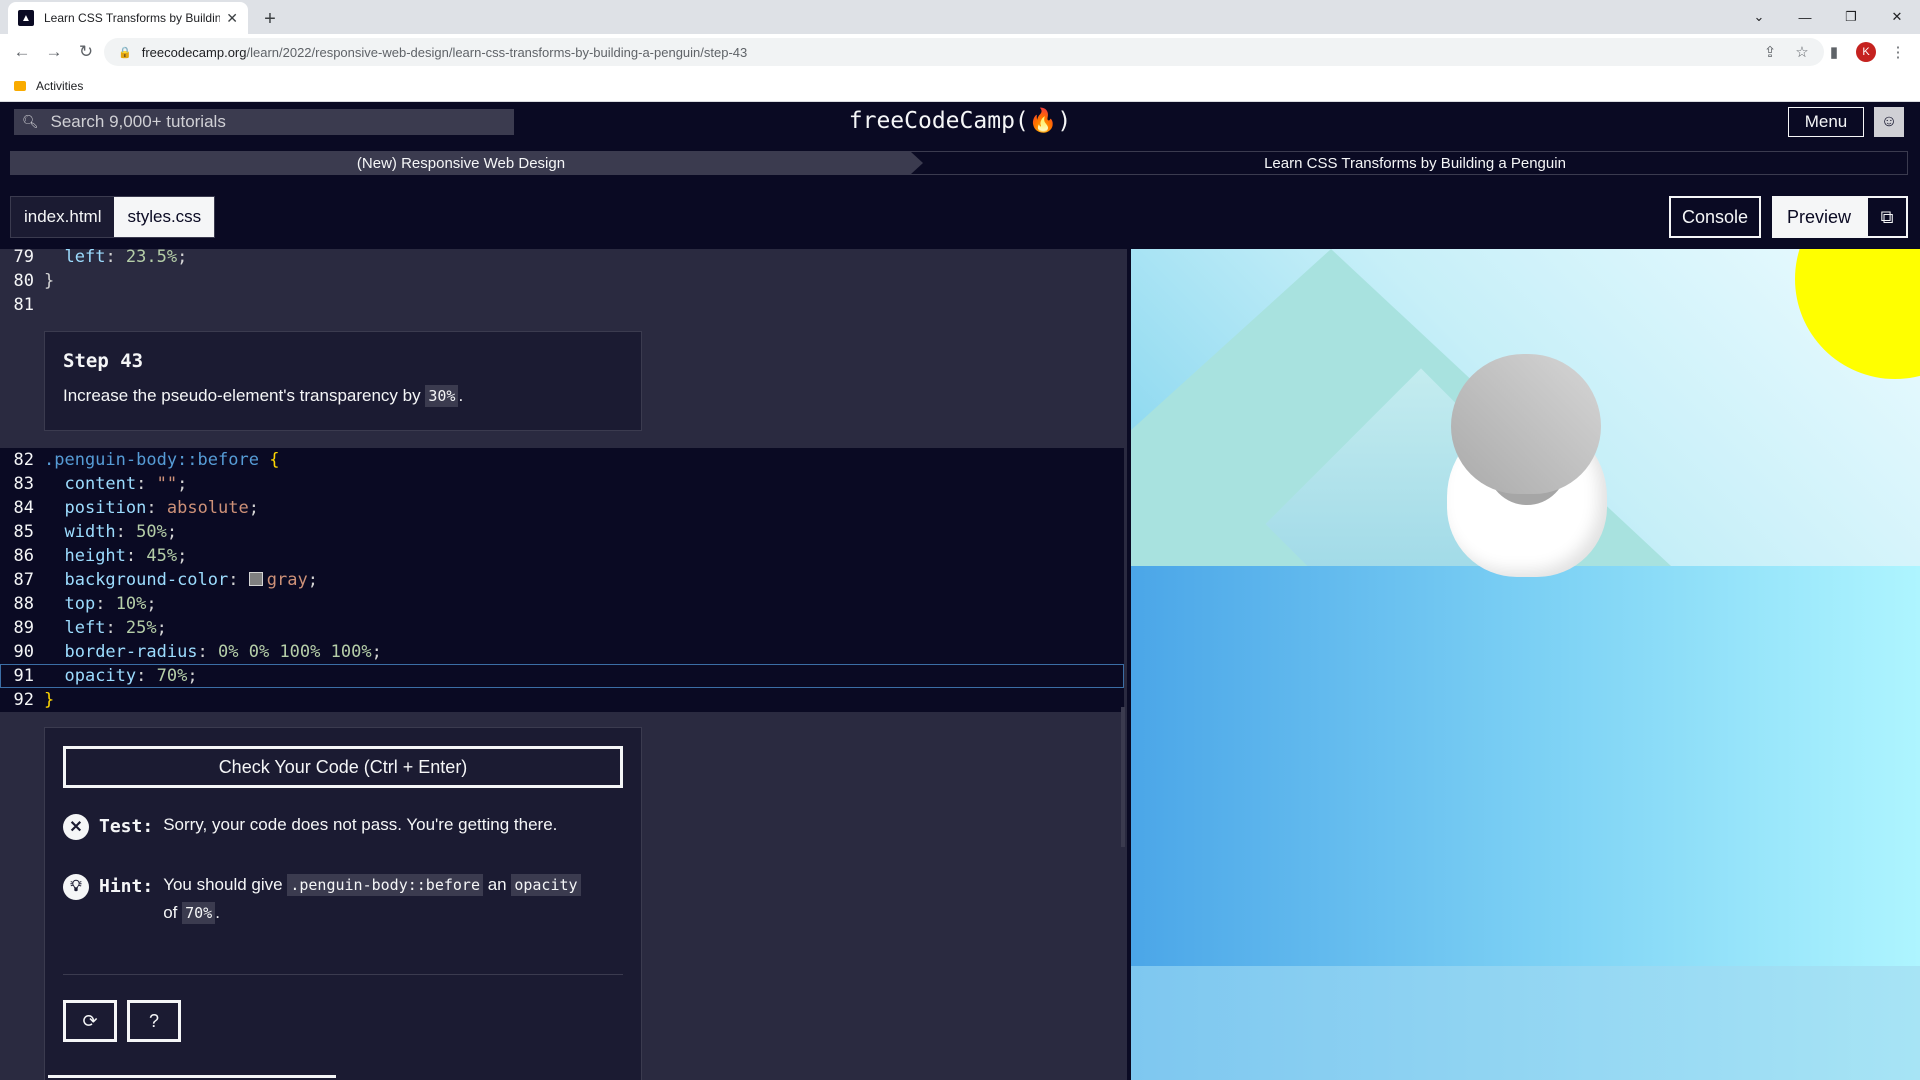 Image resolution: width=1920 pixels, height=1080 pixels. I want to click on minimize-icon: —, so click(1805, 17).